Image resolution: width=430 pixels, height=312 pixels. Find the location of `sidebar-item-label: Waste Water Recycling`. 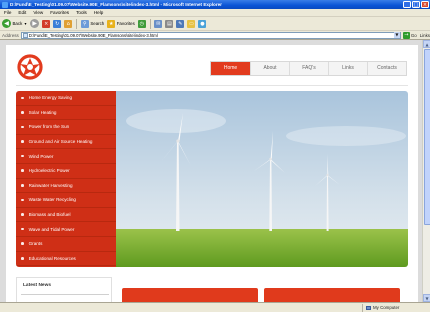

sidebar-item-label: Waste Water Recycling is located at coordinates (52, 200).